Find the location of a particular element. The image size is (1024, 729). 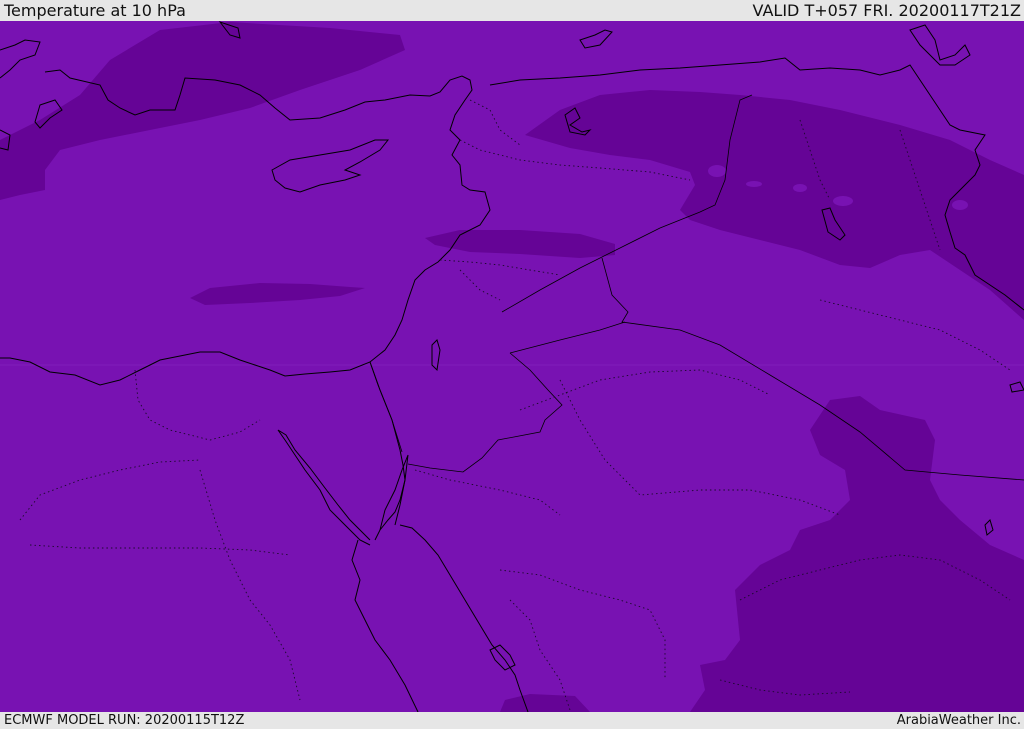

map-title: Temperature at 10 hPa is located at coordinates (95, 10).